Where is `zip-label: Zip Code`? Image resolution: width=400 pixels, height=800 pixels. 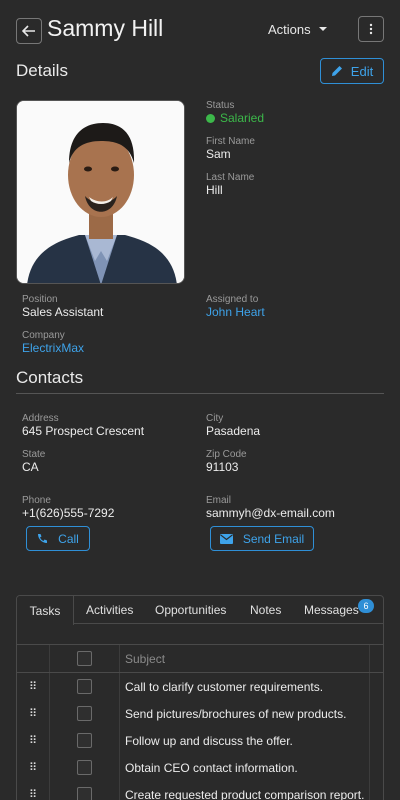 zip-label: Zip Code is located at coordinates (226, 454).